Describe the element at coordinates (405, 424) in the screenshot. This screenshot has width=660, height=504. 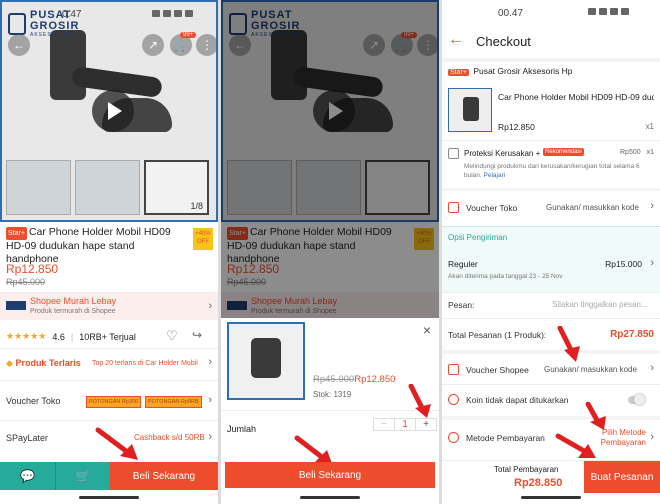
I see `quantity-value: 1` at that location.